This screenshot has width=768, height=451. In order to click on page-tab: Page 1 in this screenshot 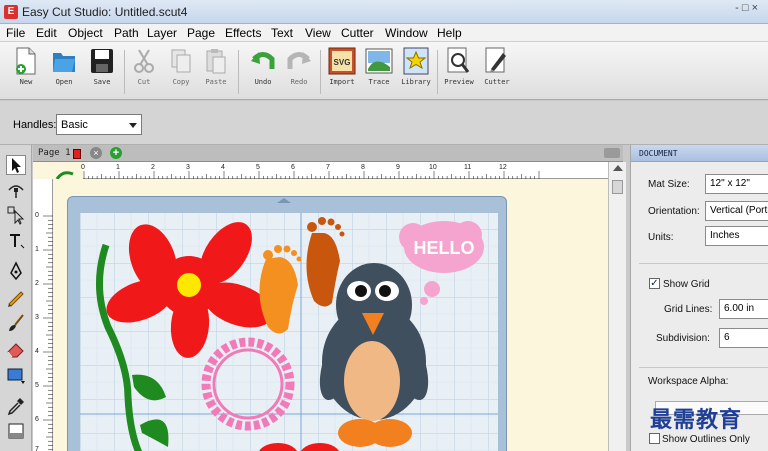, I will do `click(54, 153)`.